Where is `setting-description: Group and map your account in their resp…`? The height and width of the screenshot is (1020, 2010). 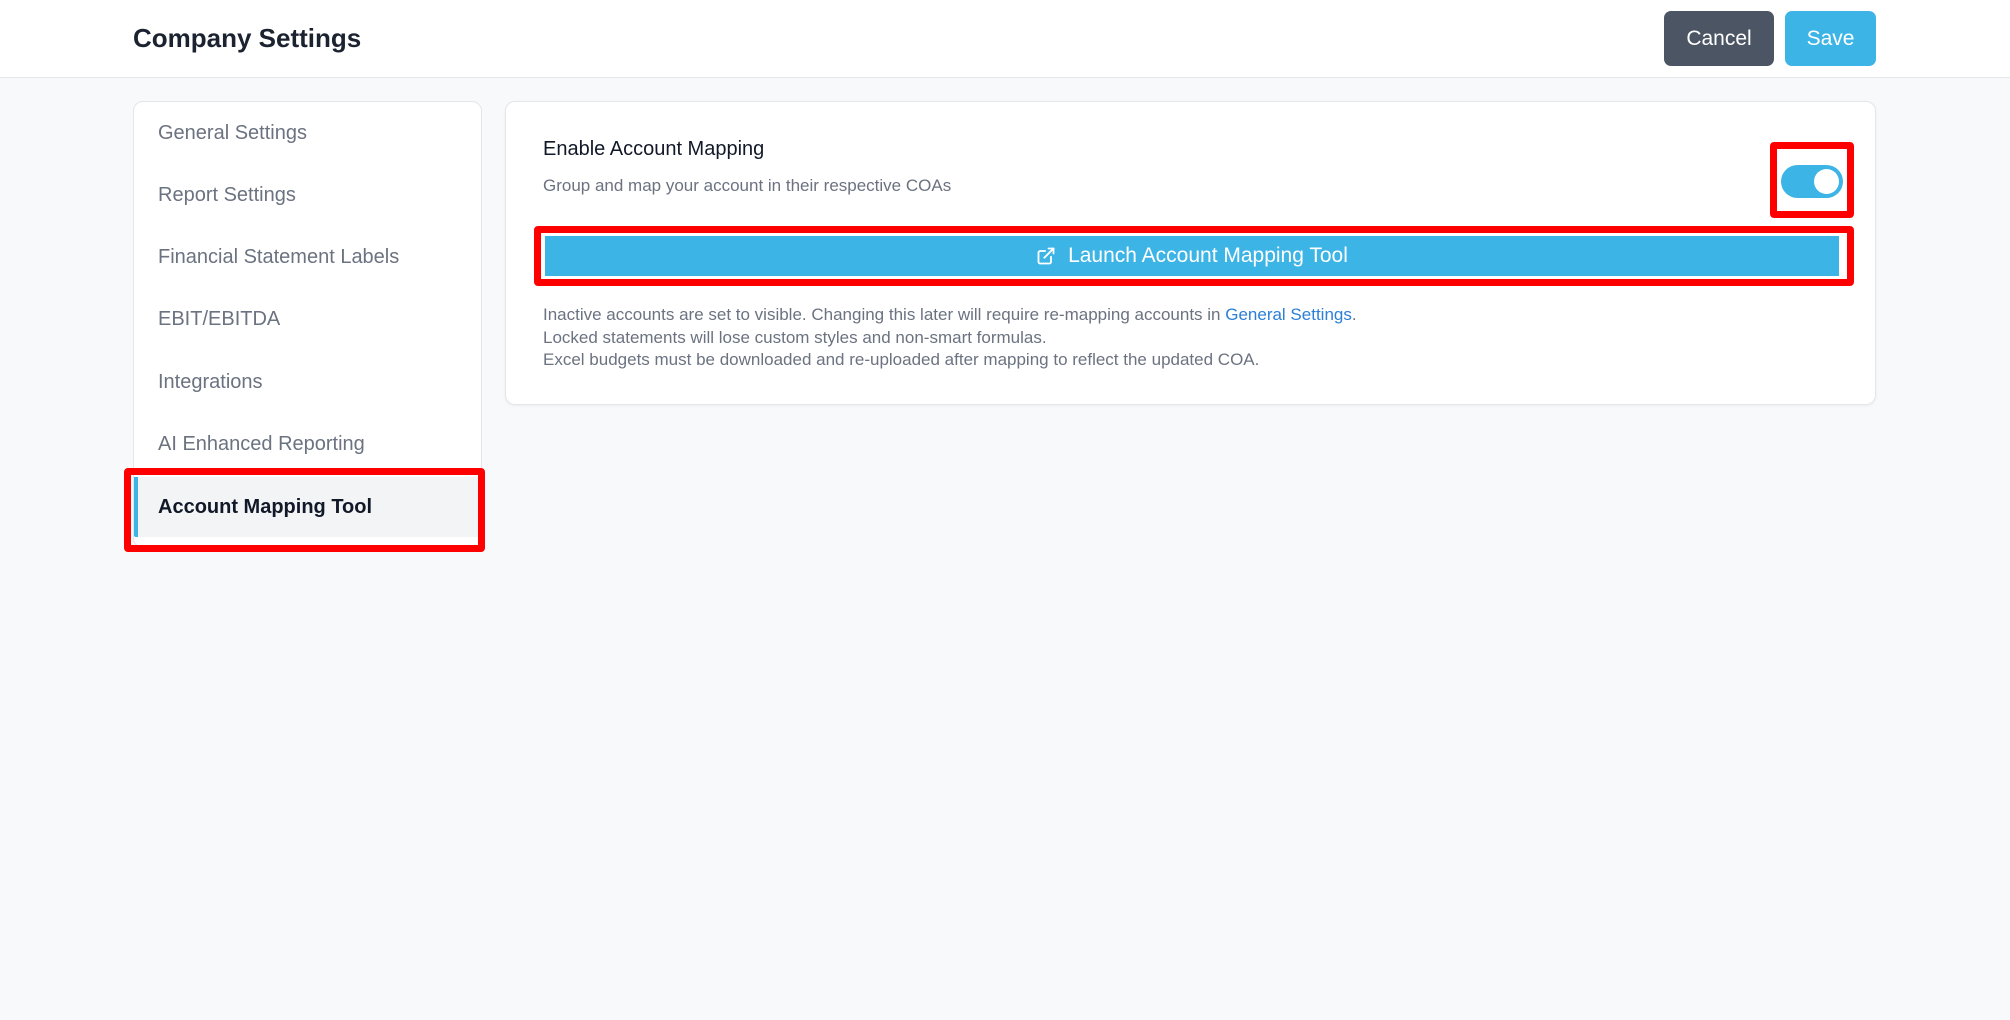
setting-description: Group and map your account in their resp… is located at coordinates (747, 185).